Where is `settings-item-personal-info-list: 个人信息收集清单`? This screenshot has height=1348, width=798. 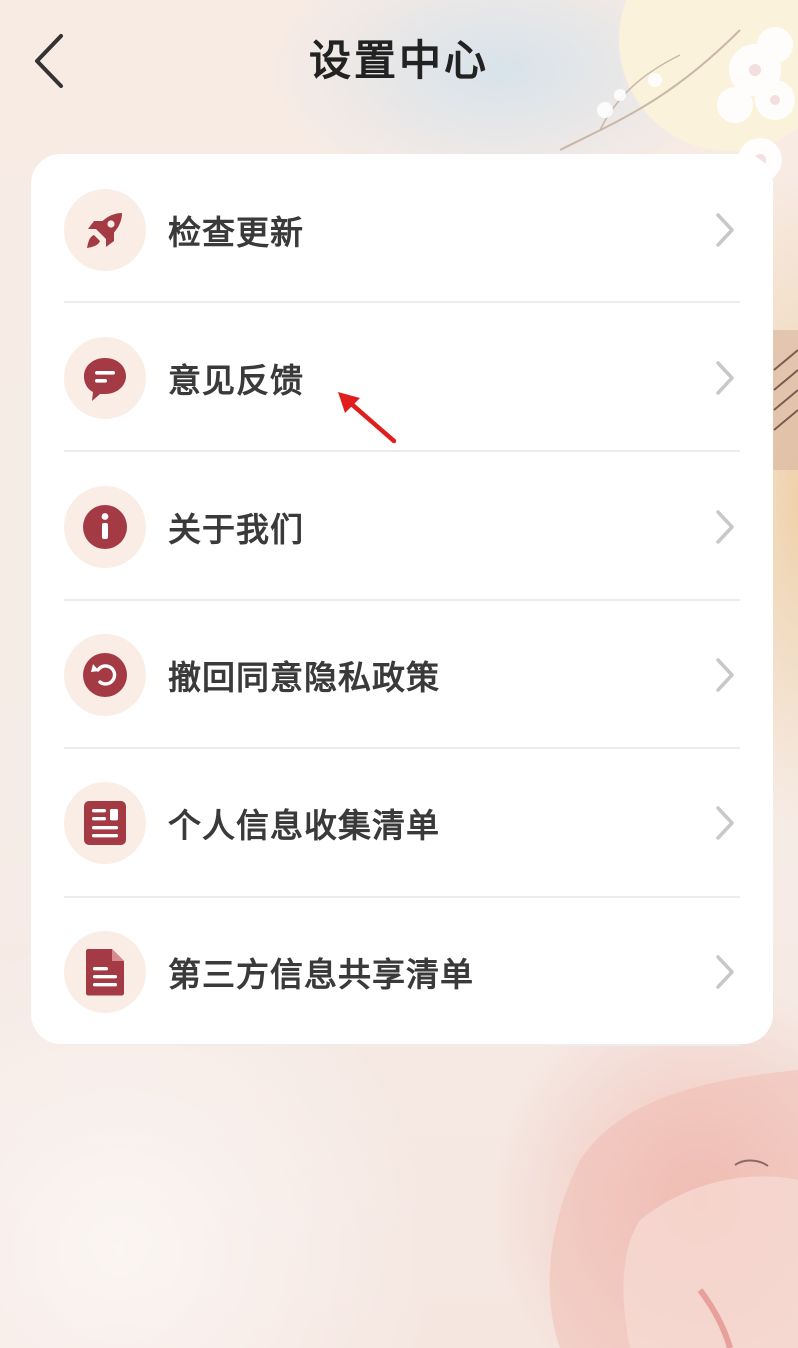
settings-item-personal-info-list: 个人信息收集清单 is located at coordinates (402, 823).